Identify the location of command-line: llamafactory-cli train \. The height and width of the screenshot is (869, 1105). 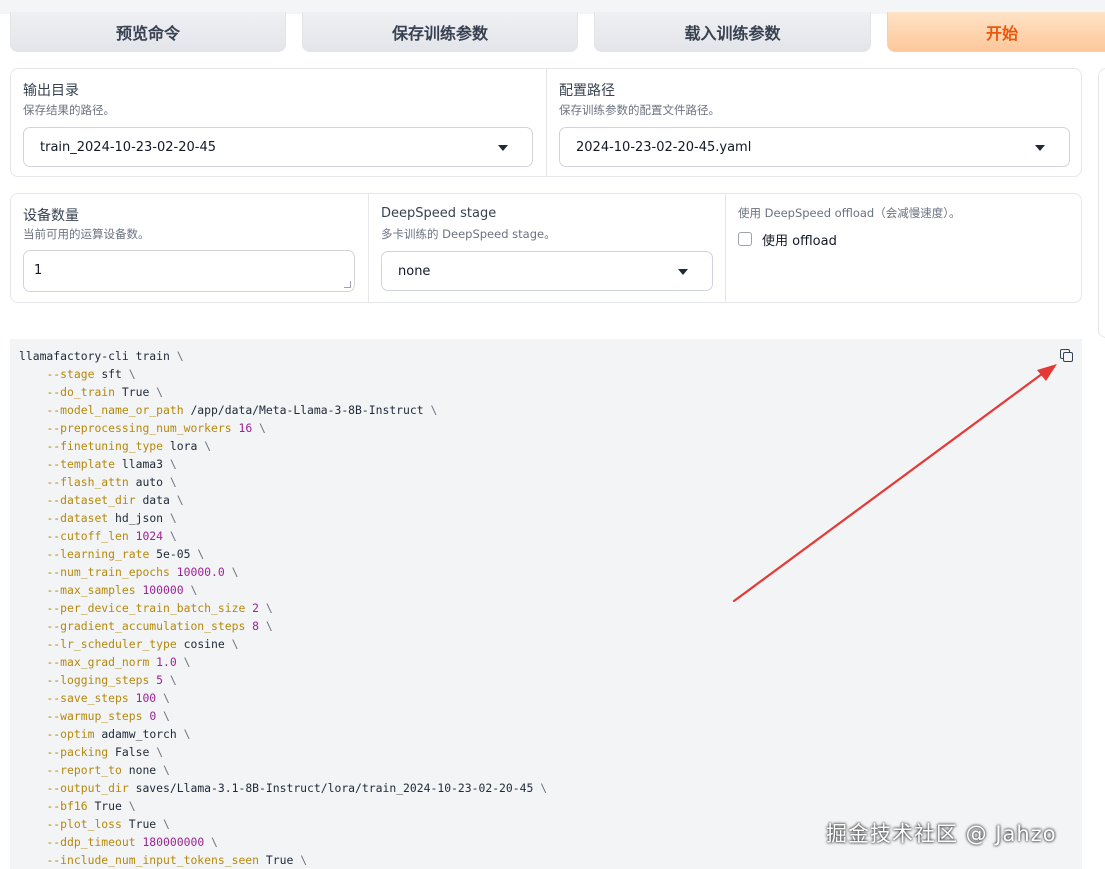
(101, 356).